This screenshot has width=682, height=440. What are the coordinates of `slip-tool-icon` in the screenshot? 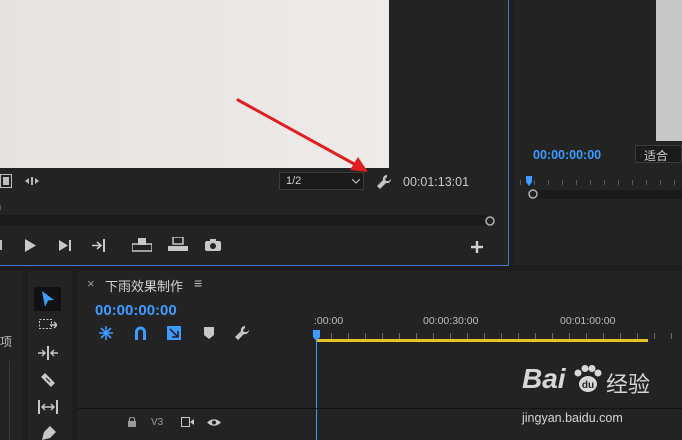 It's located at (48, 407).